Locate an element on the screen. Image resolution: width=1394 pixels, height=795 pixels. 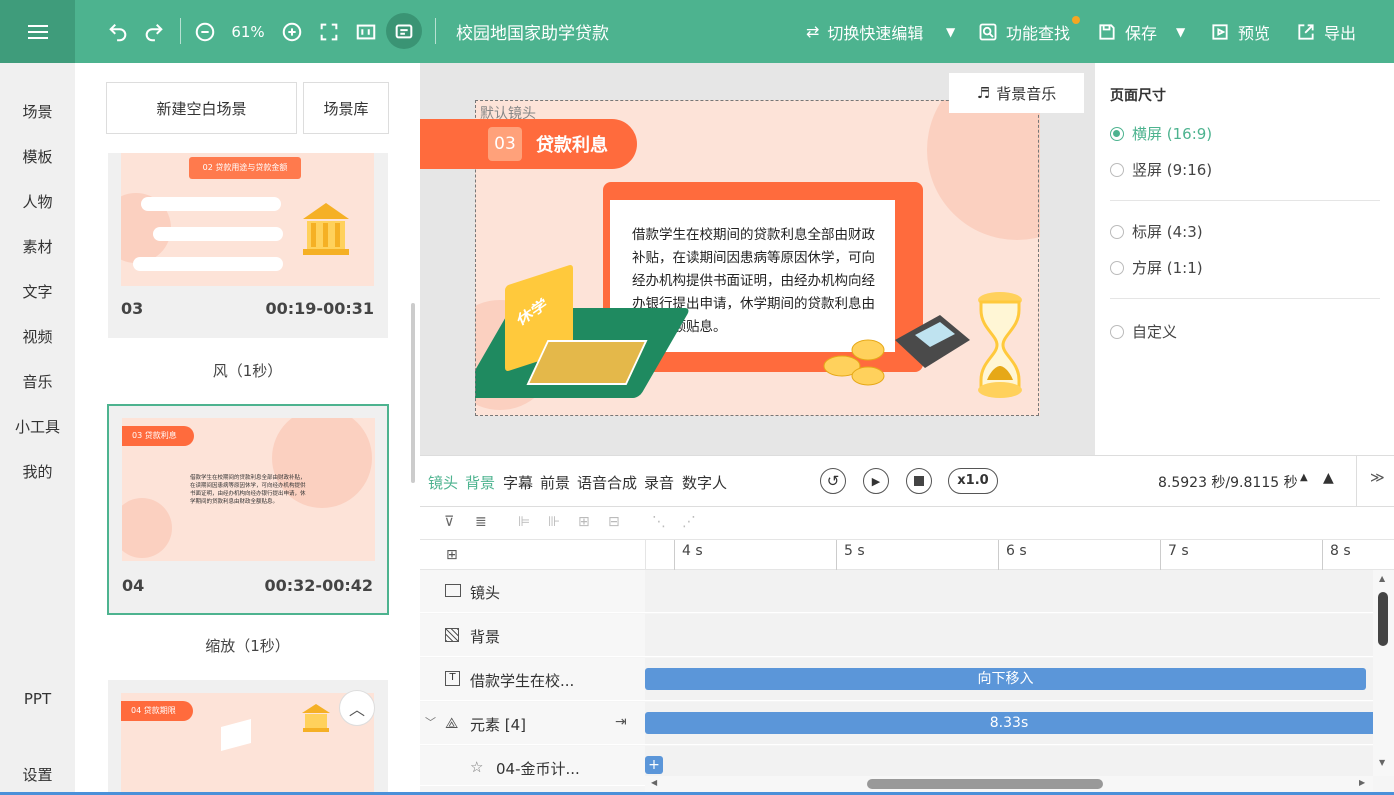
new-blank-scene-button: 新建空白场景 is located at coordinates (201, 108).